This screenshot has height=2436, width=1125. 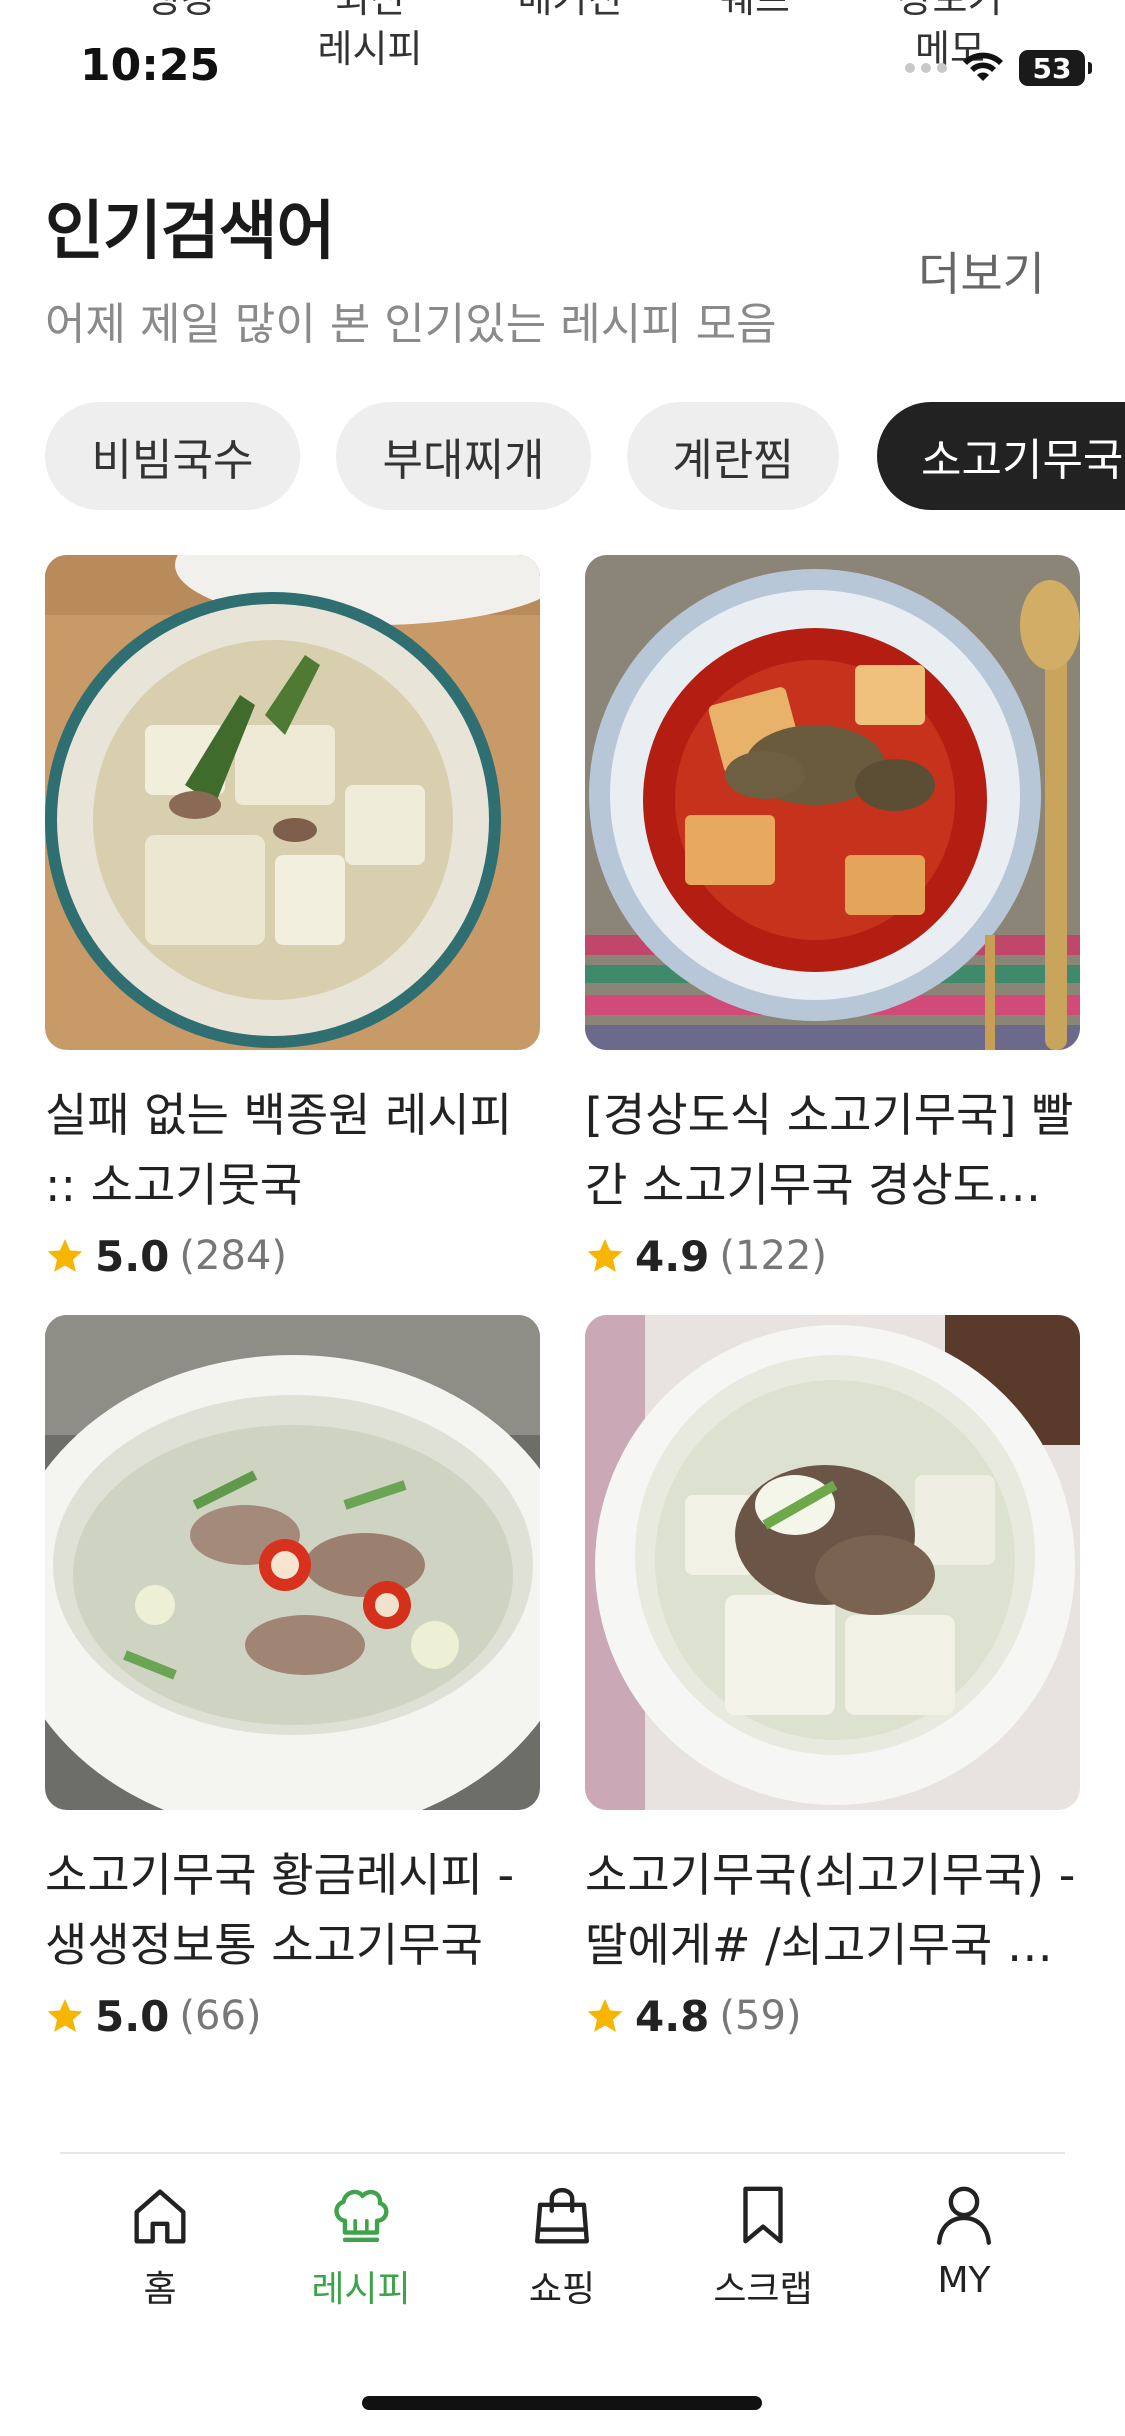 I want to click on chip-bibim-guksu: 비빔국수, so click(x=172, y=456).